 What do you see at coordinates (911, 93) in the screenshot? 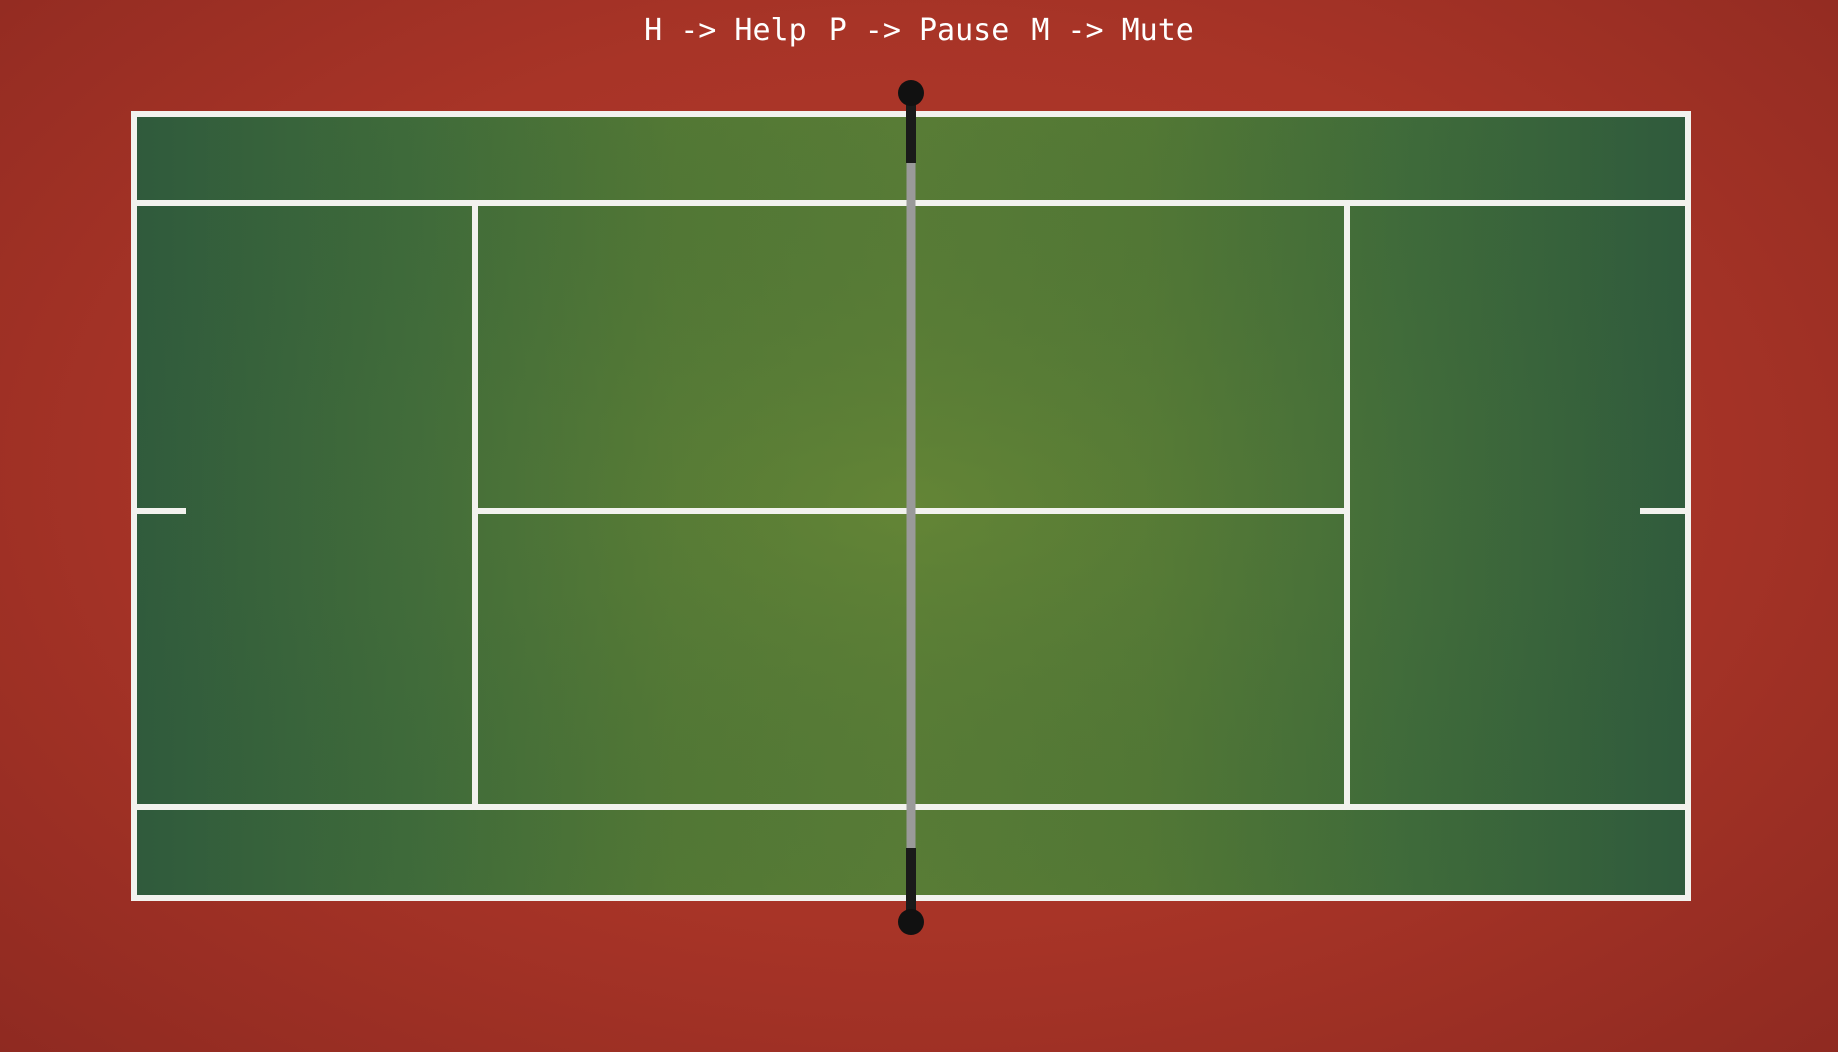
I see `net-post-top` at bounding box center [911, 93].